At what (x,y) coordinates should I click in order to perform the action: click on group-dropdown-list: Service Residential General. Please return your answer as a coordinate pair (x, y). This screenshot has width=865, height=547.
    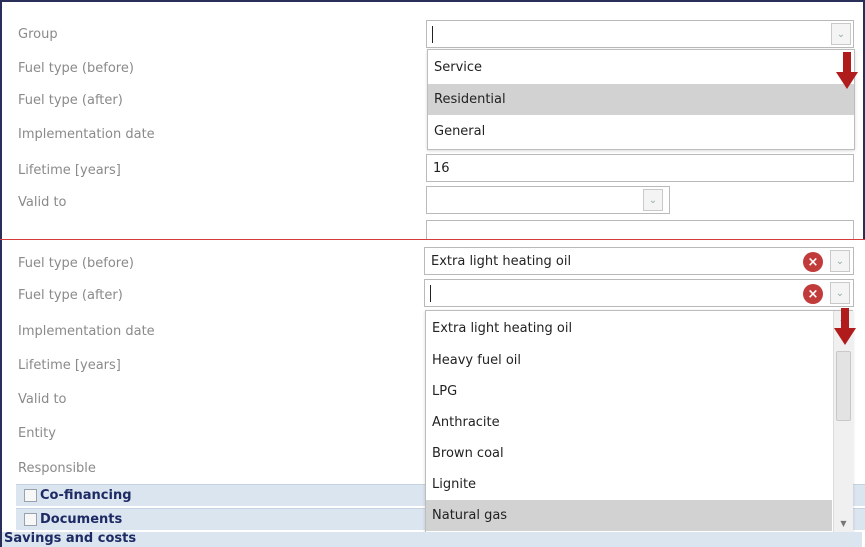
    Looking at the image, I should click on (641, 99).